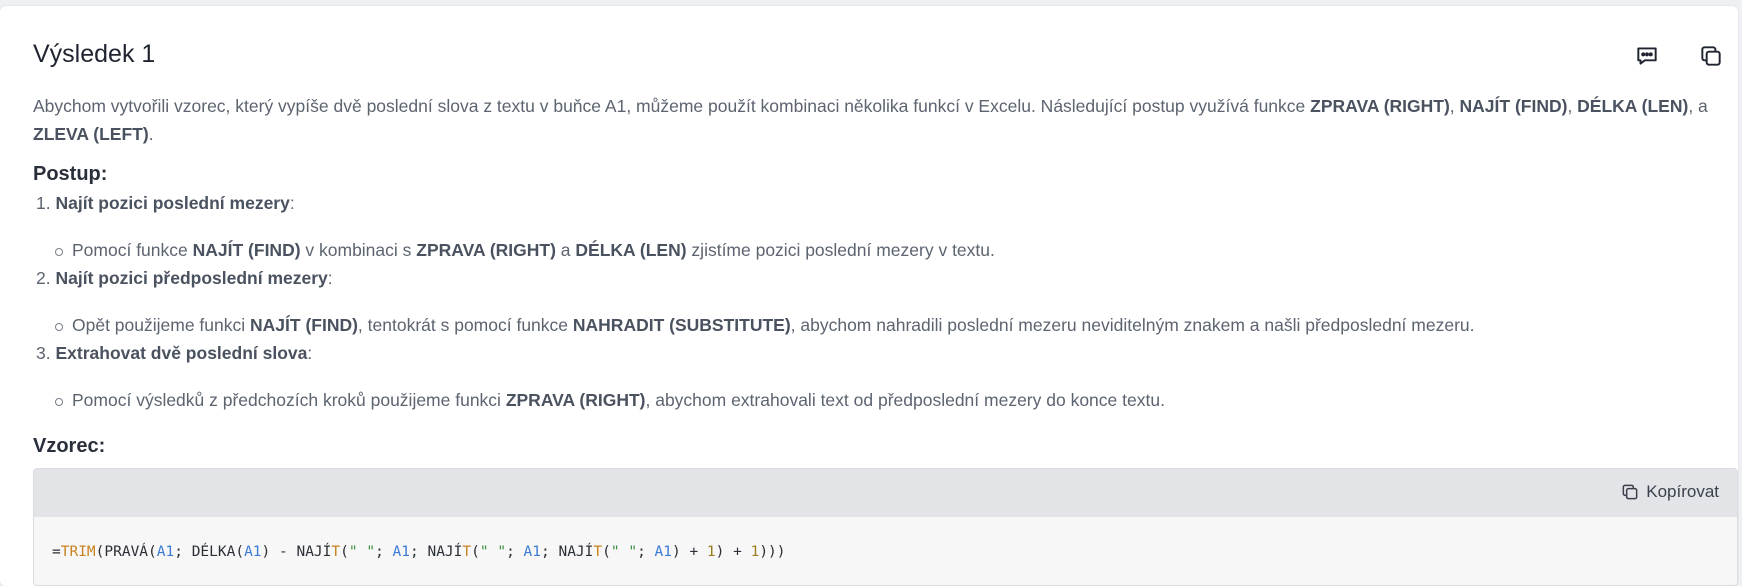 The image size is (1742, 586). I want to click on step-2: 2. Najít pozici předposlední mezery:, so click(184, 278).